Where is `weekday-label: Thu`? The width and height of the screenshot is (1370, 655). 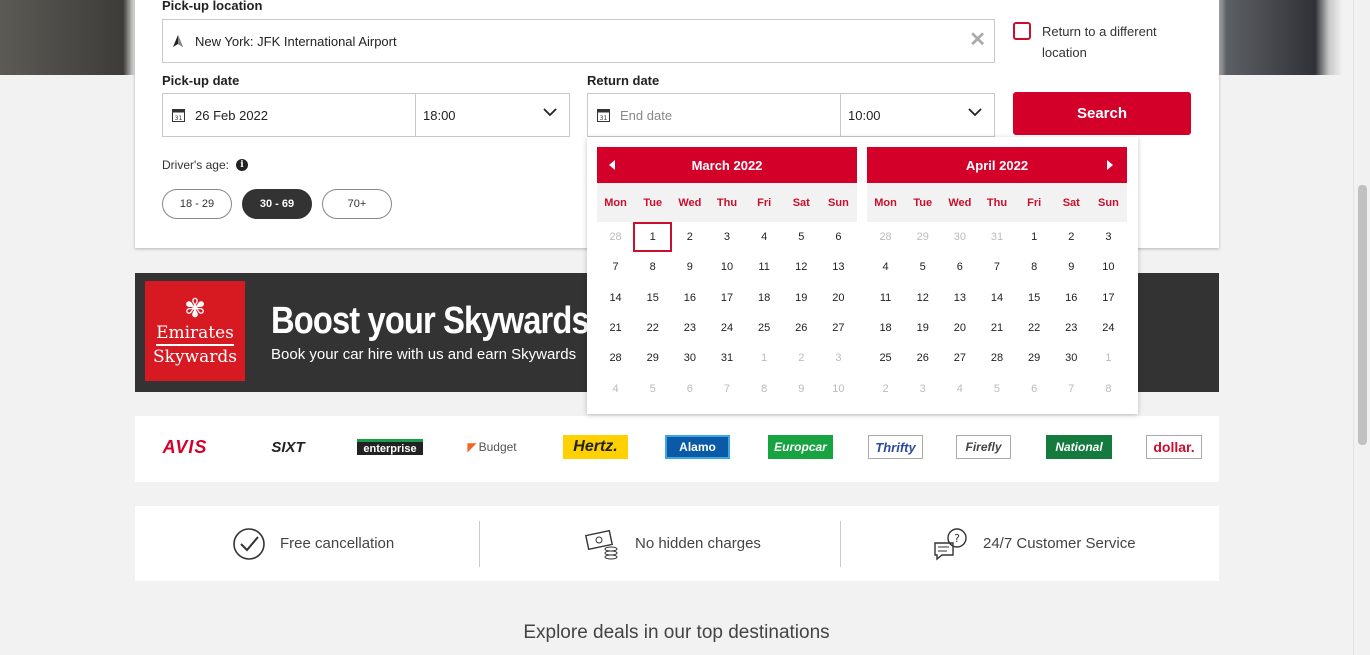
weekday-label: Thu is located at coordinates (727, 202).